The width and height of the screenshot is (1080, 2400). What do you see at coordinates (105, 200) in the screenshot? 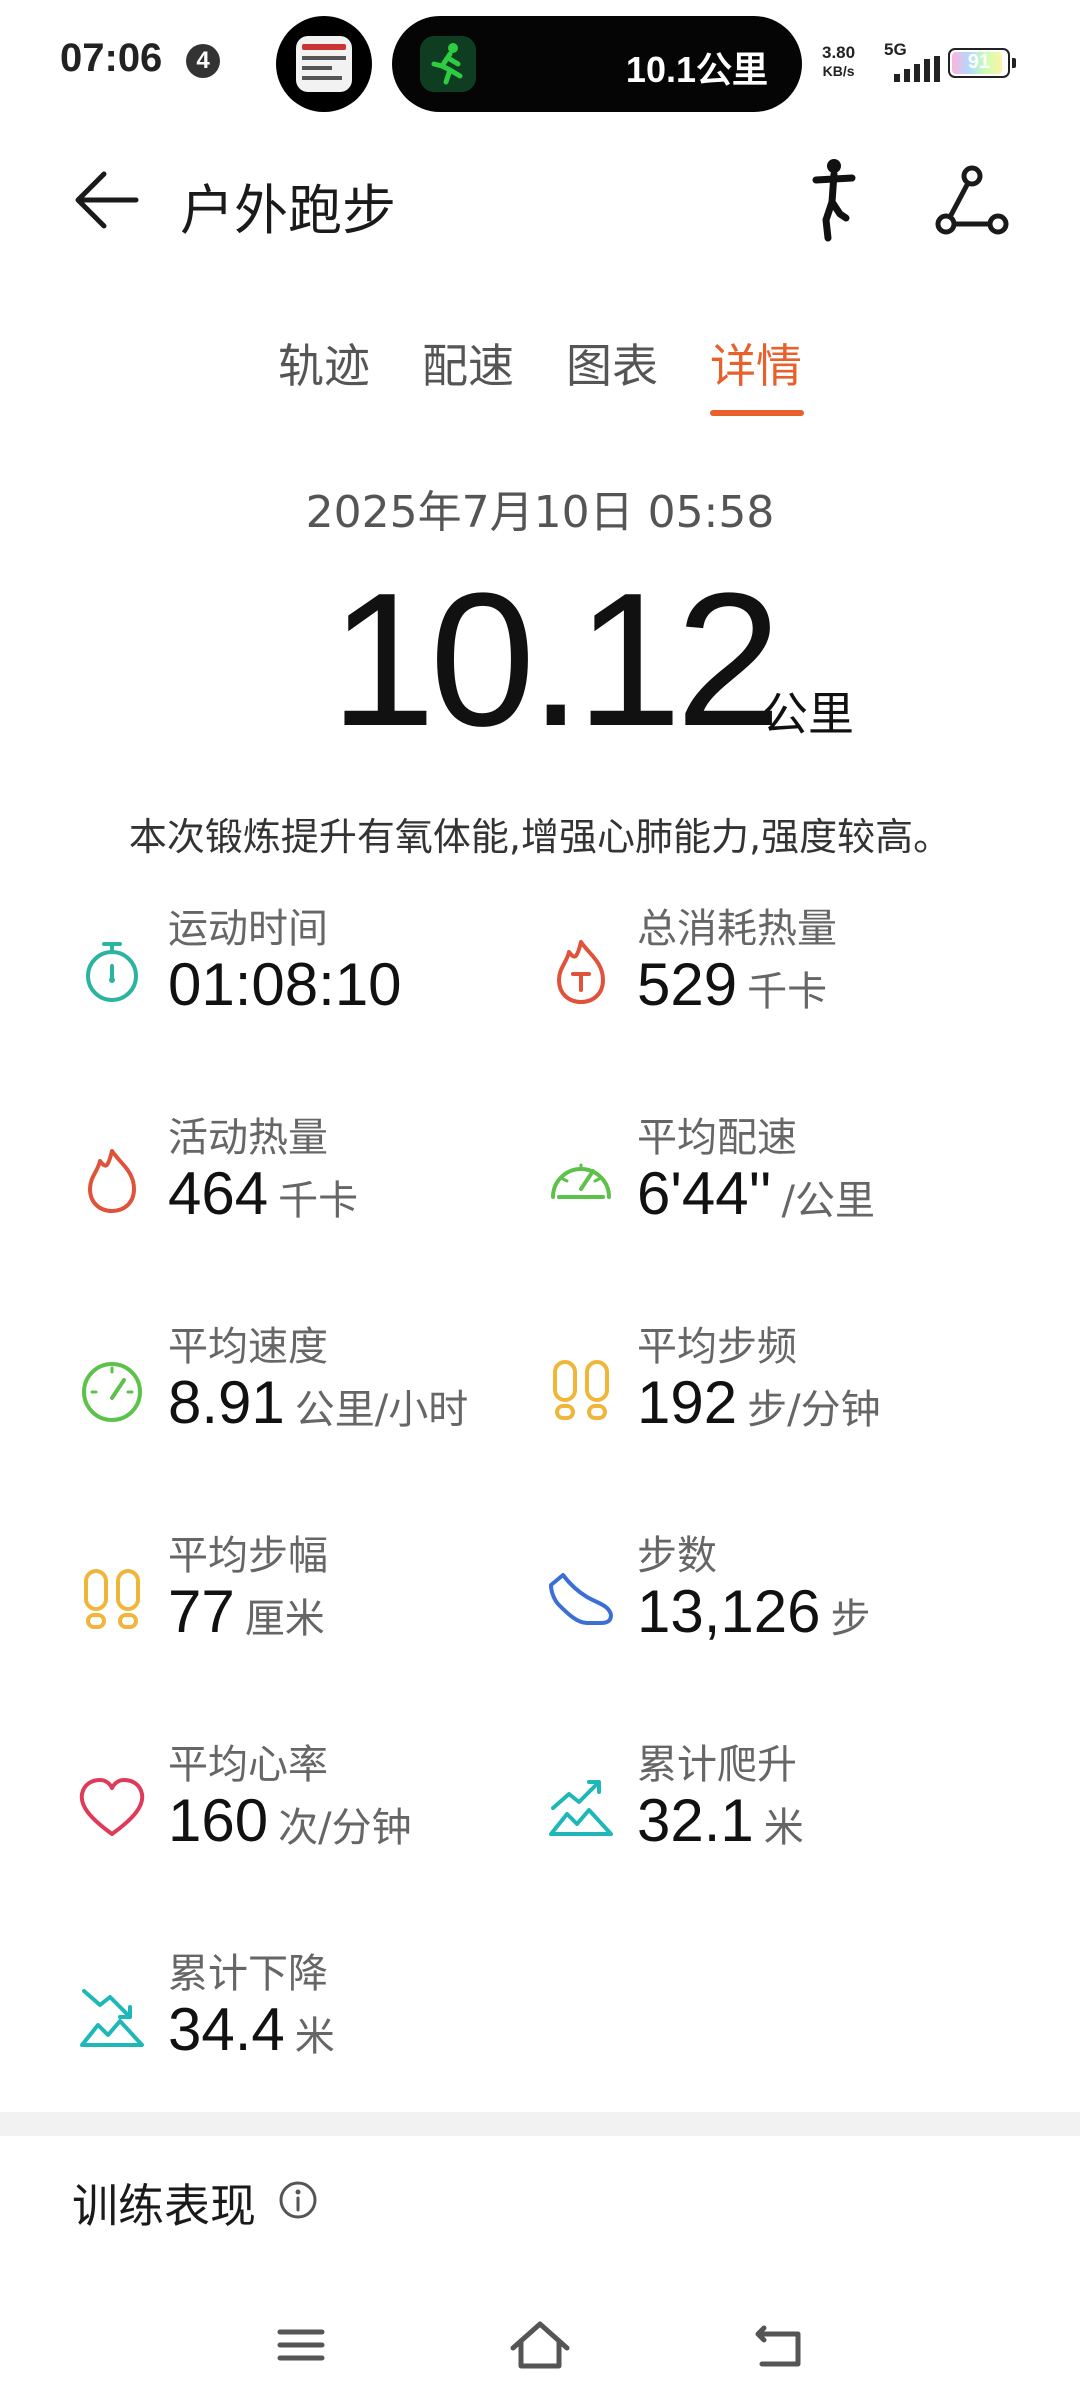
I see `back-arrow-icon` at bounding box center [105, 200].